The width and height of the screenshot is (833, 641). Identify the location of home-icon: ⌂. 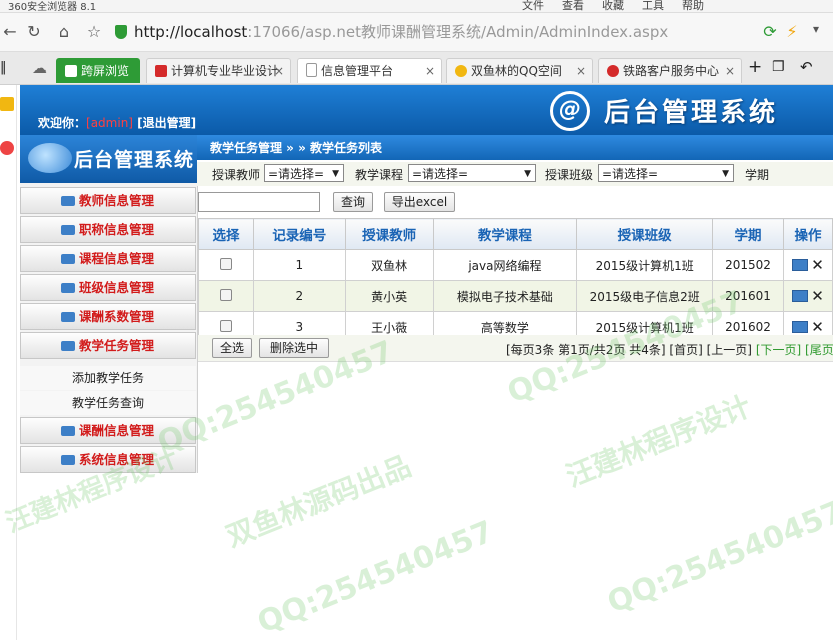
(64, 31).